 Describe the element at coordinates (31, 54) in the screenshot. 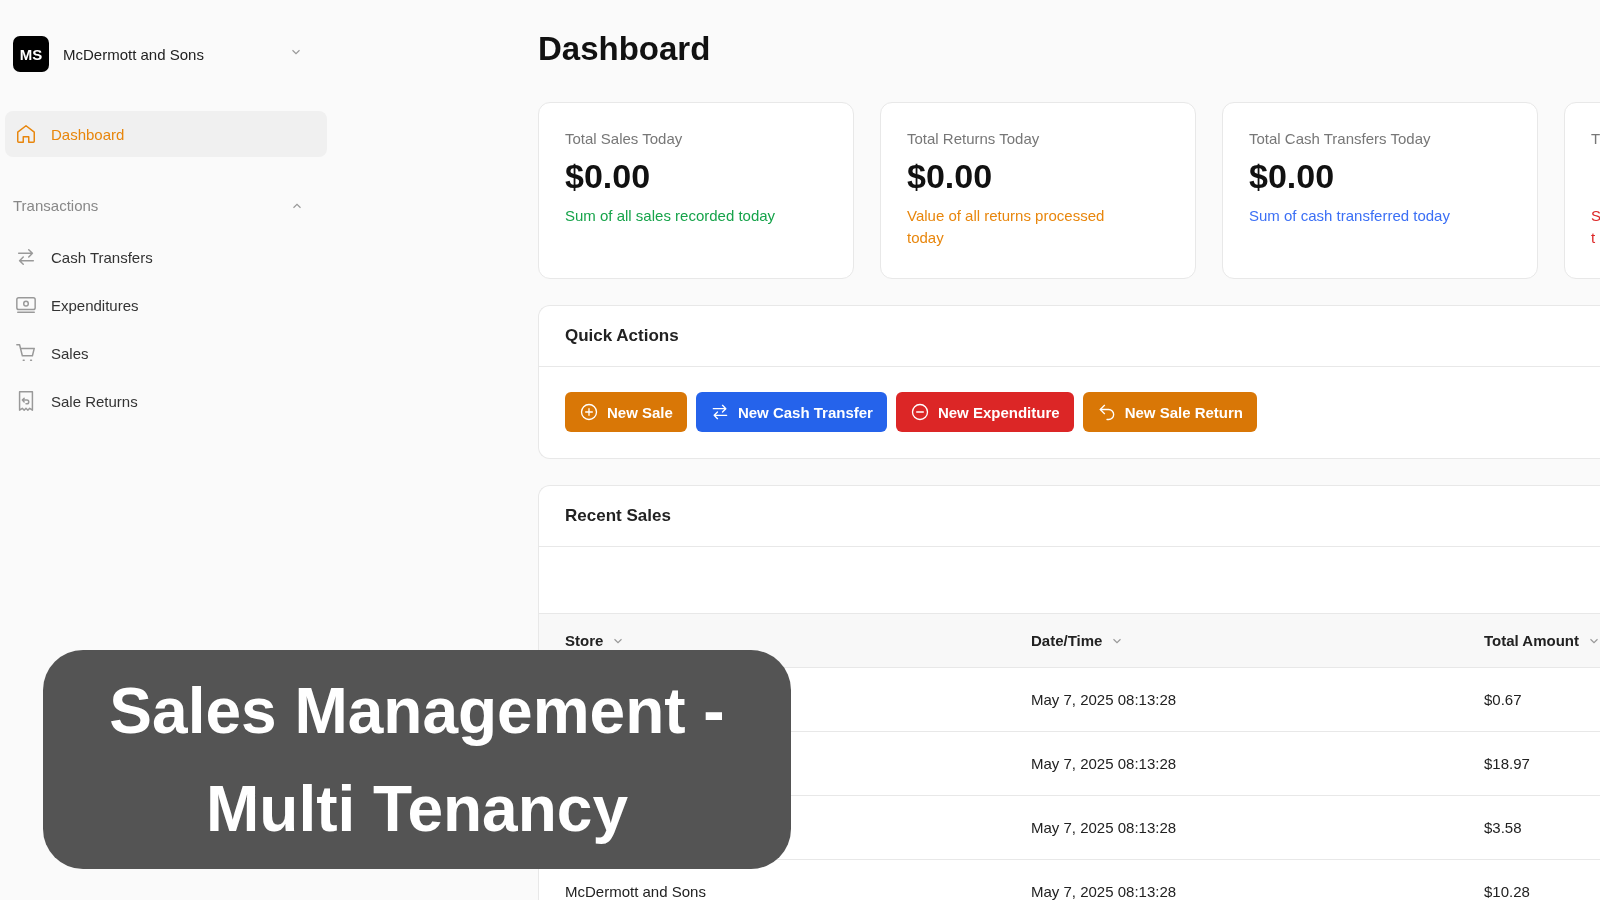

I see `org-avatar: MS` at that location.